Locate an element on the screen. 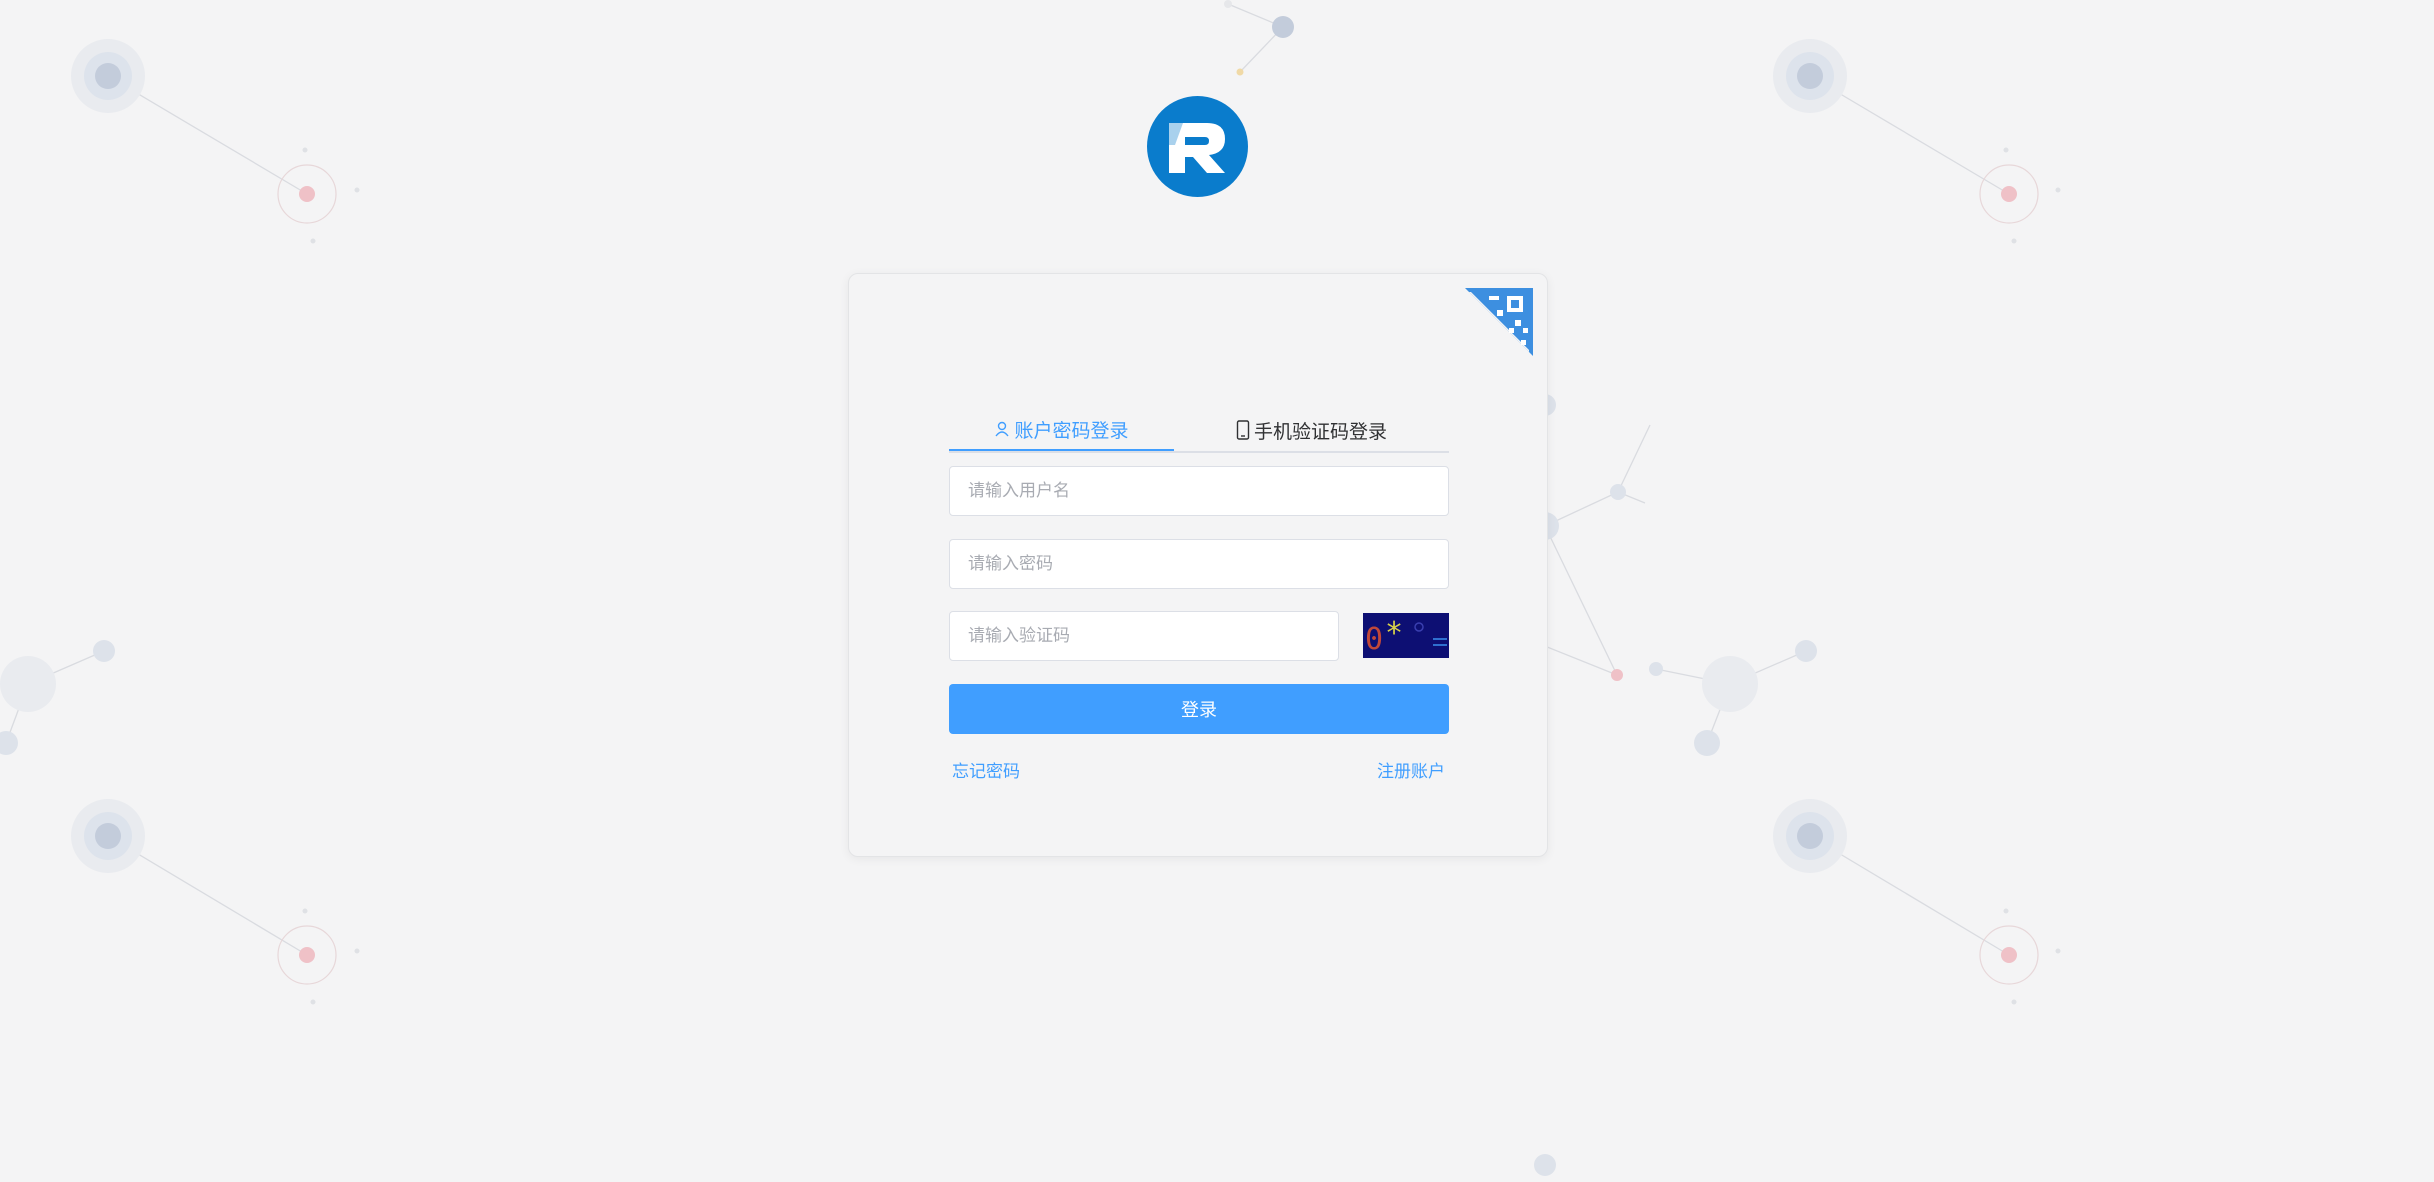 This screenshot has width=2434, height=1182. mobile-phone-icon is located at coordinates (1243, 430).